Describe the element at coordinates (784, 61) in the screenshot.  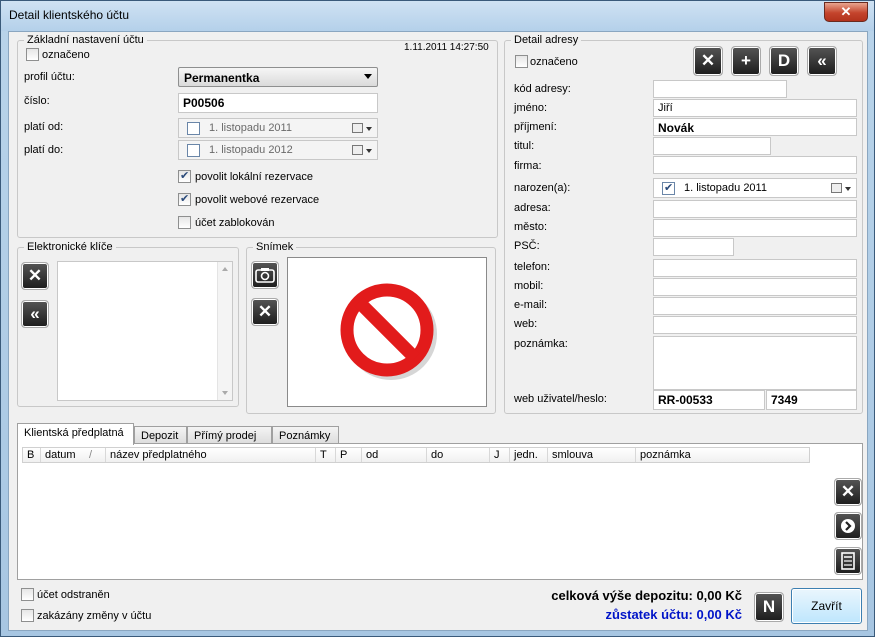
I see `d-address-button: D` at that location.